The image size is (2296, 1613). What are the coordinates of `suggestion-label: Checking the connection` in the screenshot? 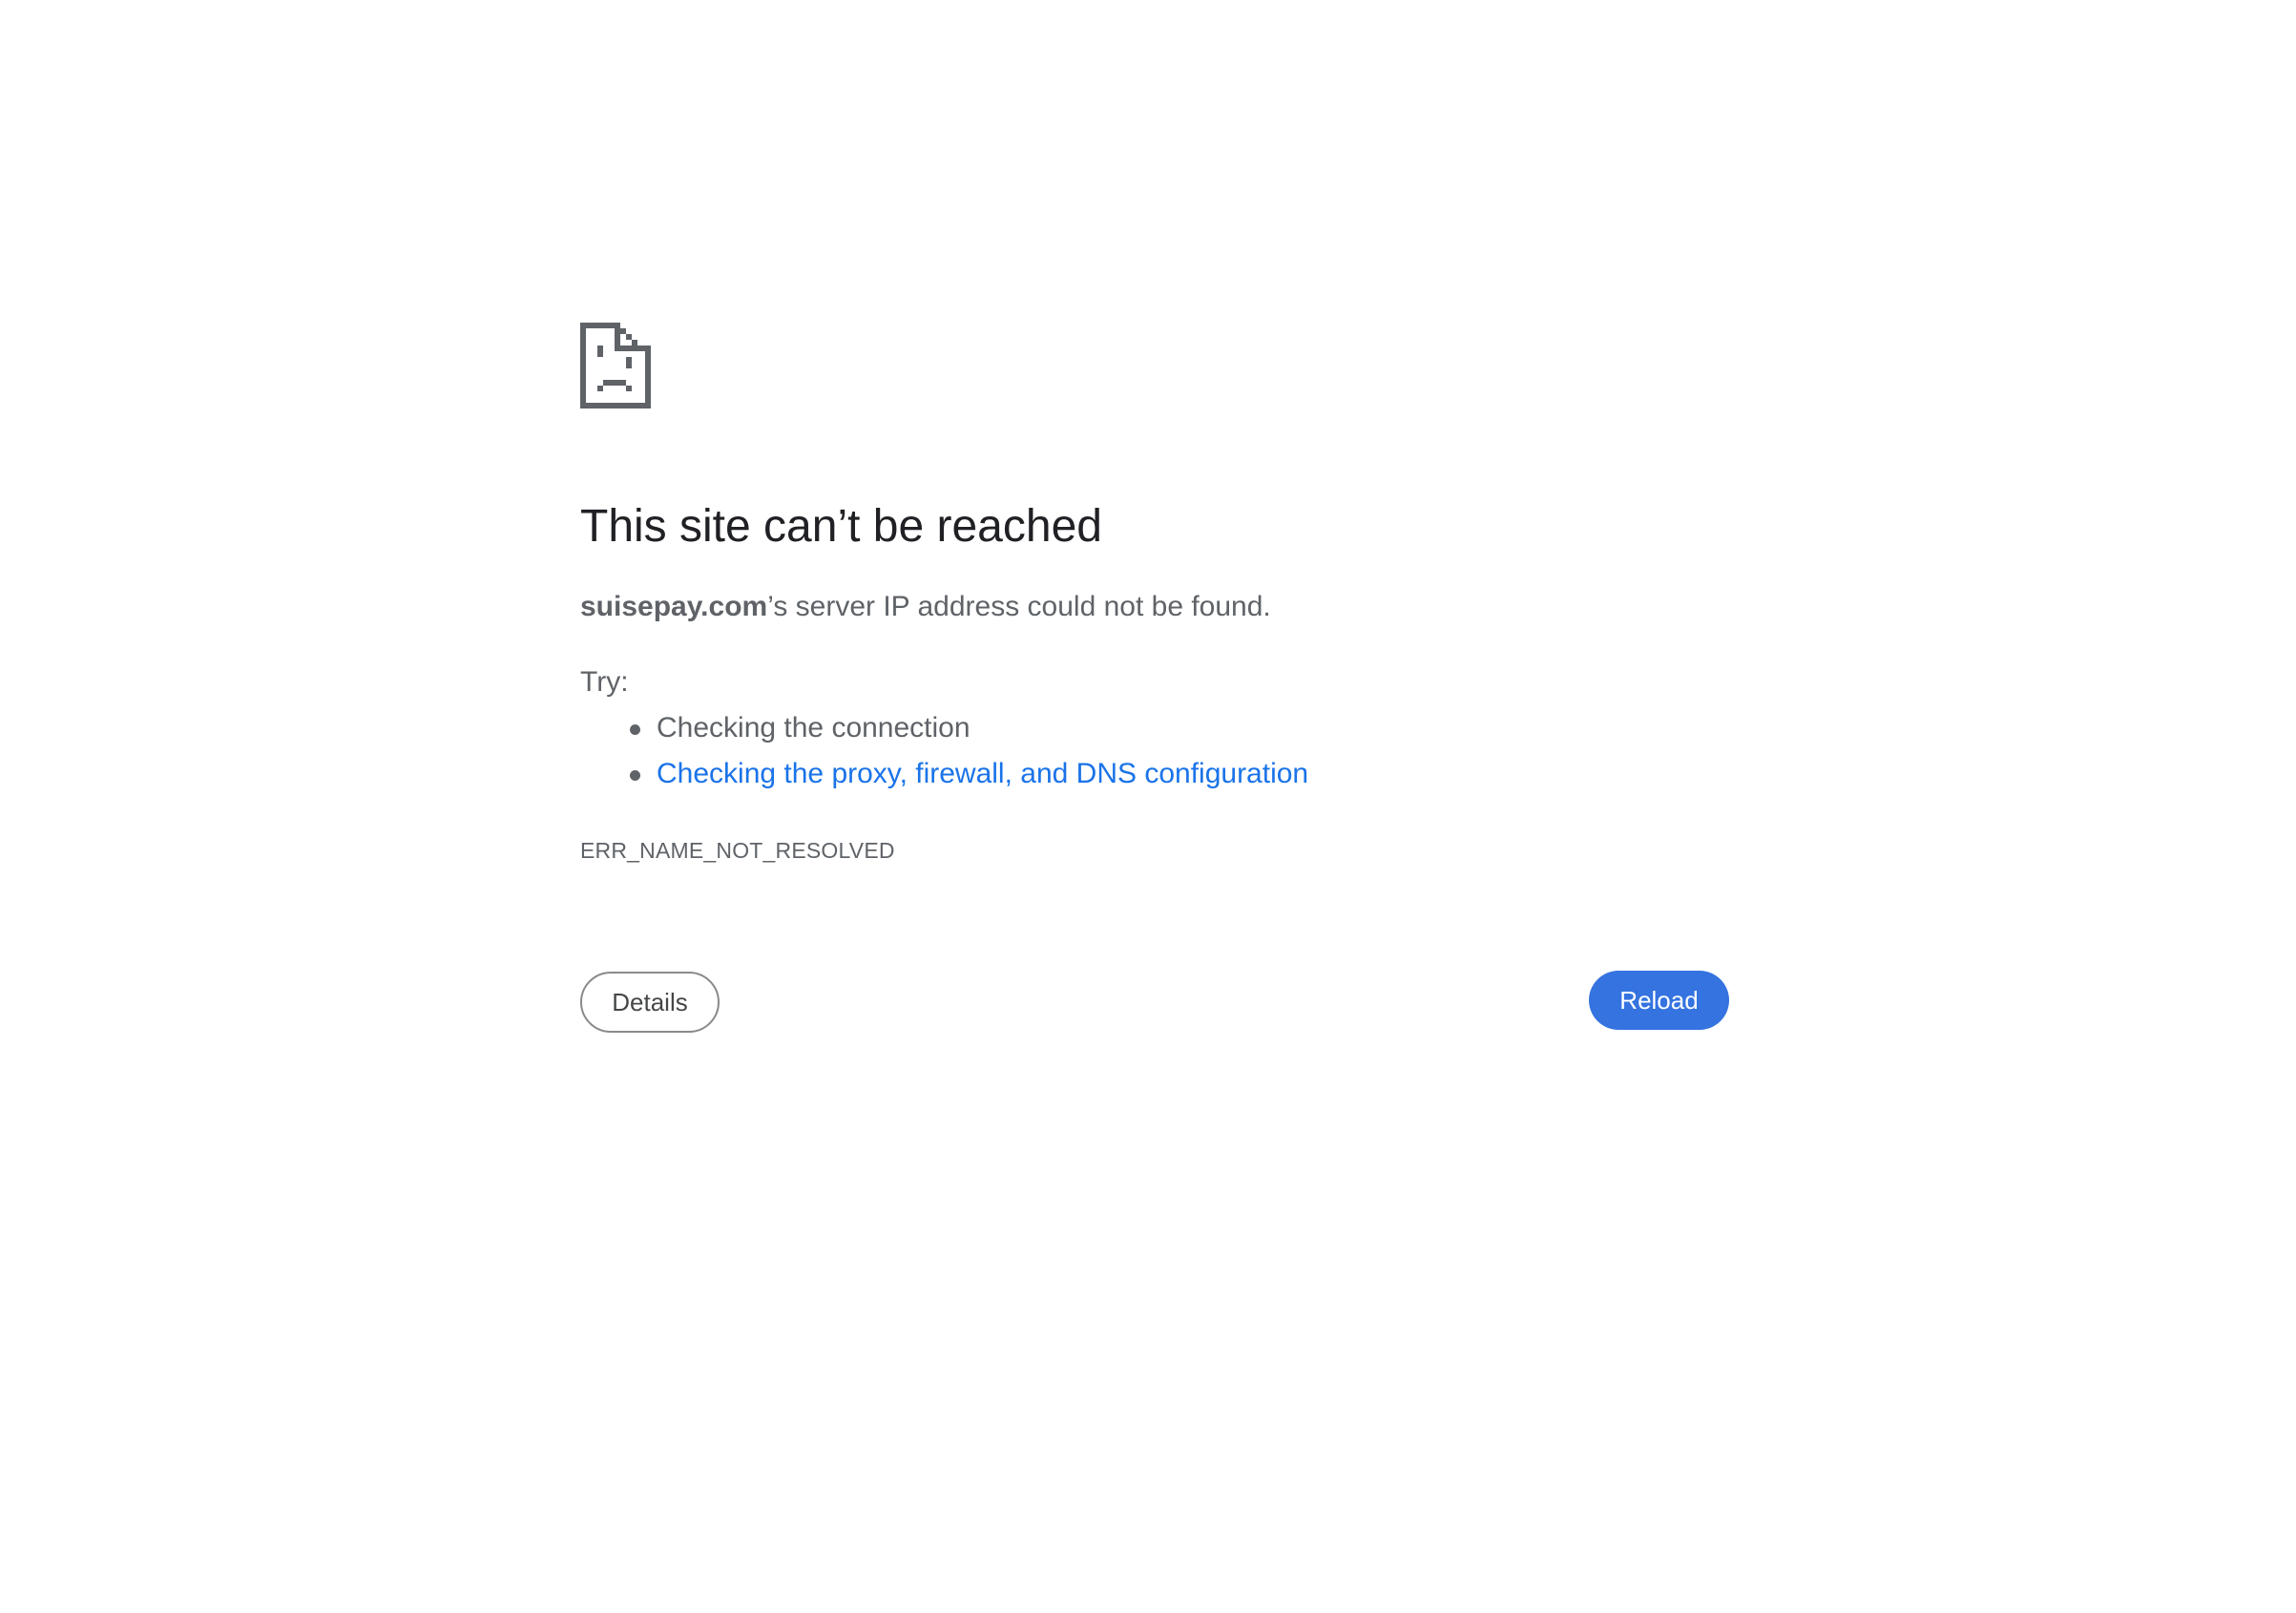 It's located at (814, 728).